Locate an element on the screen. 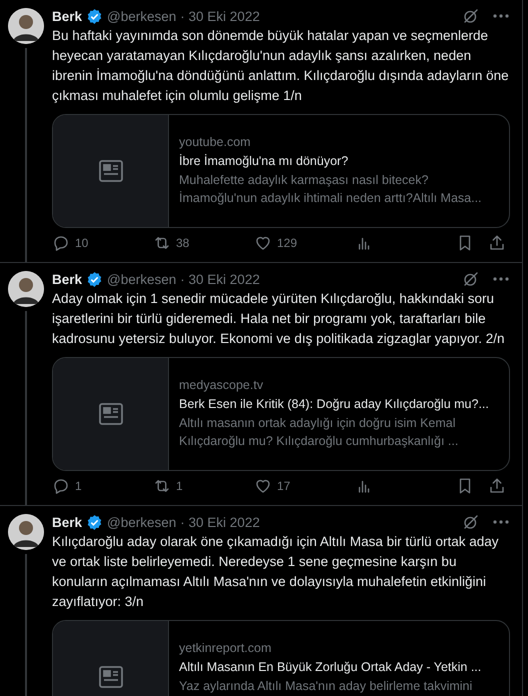  like-count: 17 is located at coordinates (283, 486).